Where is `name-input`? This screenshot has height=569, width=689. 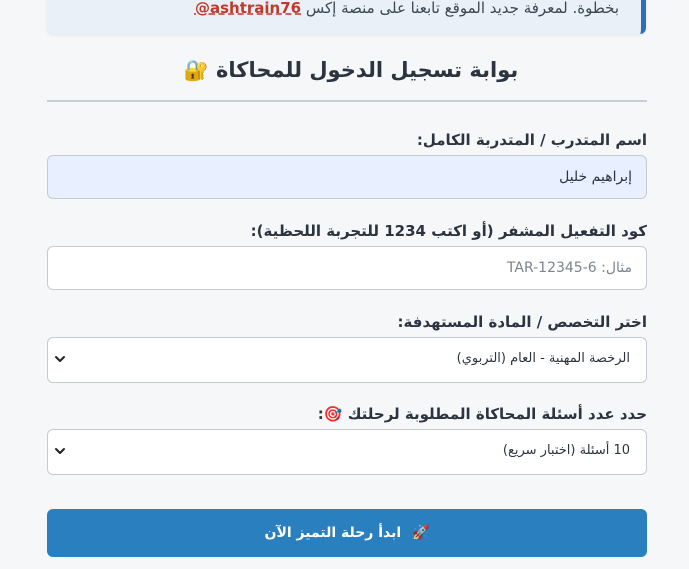 name-input is located at coordinates (347, 177).